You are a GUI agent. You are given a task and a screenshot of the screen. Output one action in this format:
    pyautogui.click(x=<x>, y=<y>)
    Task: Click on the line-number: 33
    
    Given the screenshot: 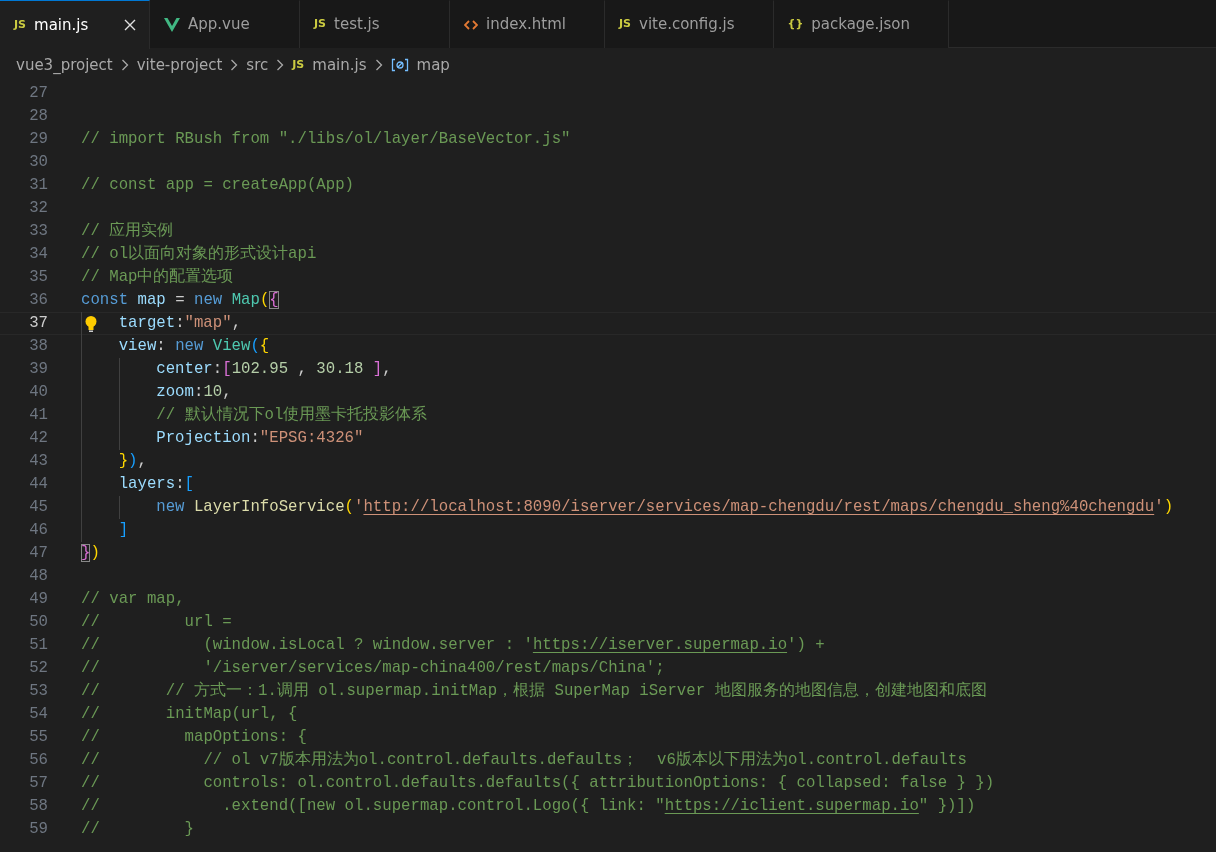 What is the action you would take?
    pyautogui.click(x=38, y=231)
    